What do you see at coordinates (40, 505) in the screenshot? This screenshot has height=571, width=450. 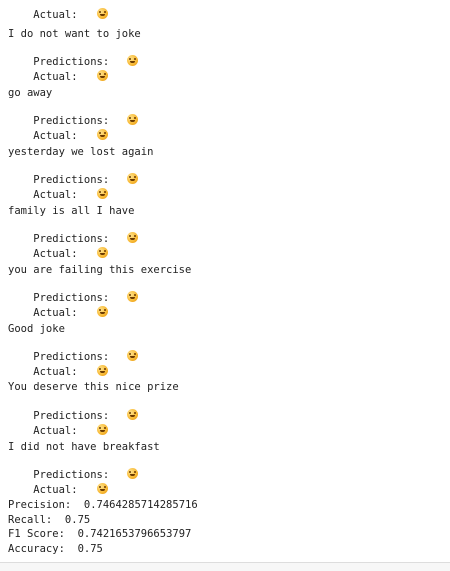 I see `precision-label: Precision:` at bounding box center [40, 505].